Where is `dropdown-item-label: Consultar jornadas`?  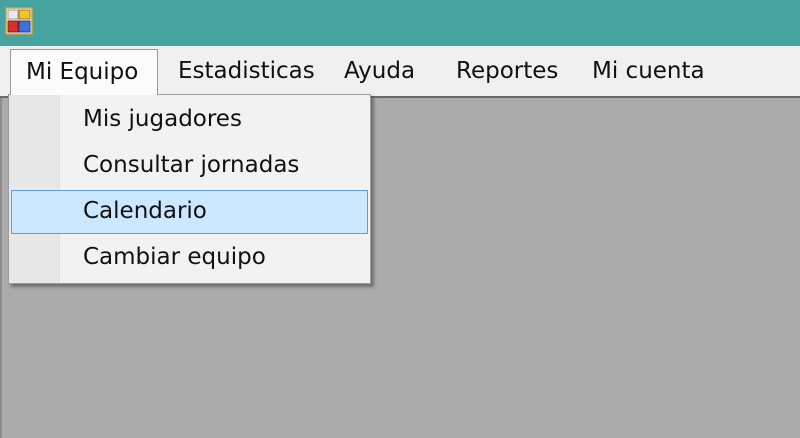 dropdown-item-label: Consultar jornadas is located at coordinates (191, 165).